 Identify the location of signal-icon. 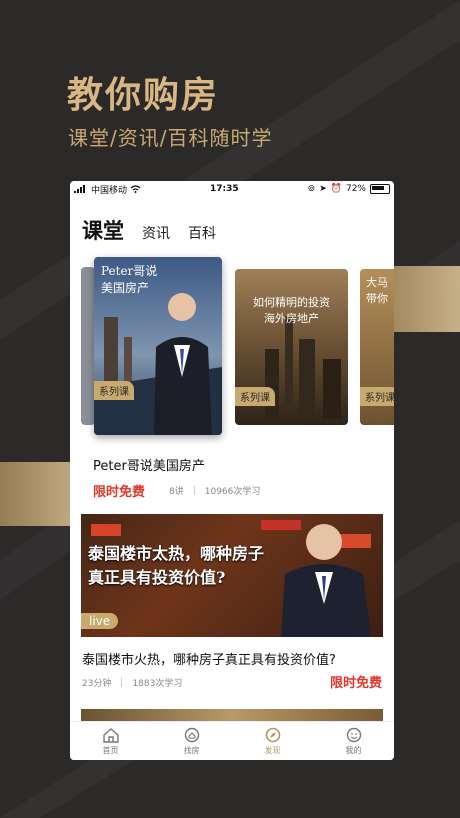
(79, 189).